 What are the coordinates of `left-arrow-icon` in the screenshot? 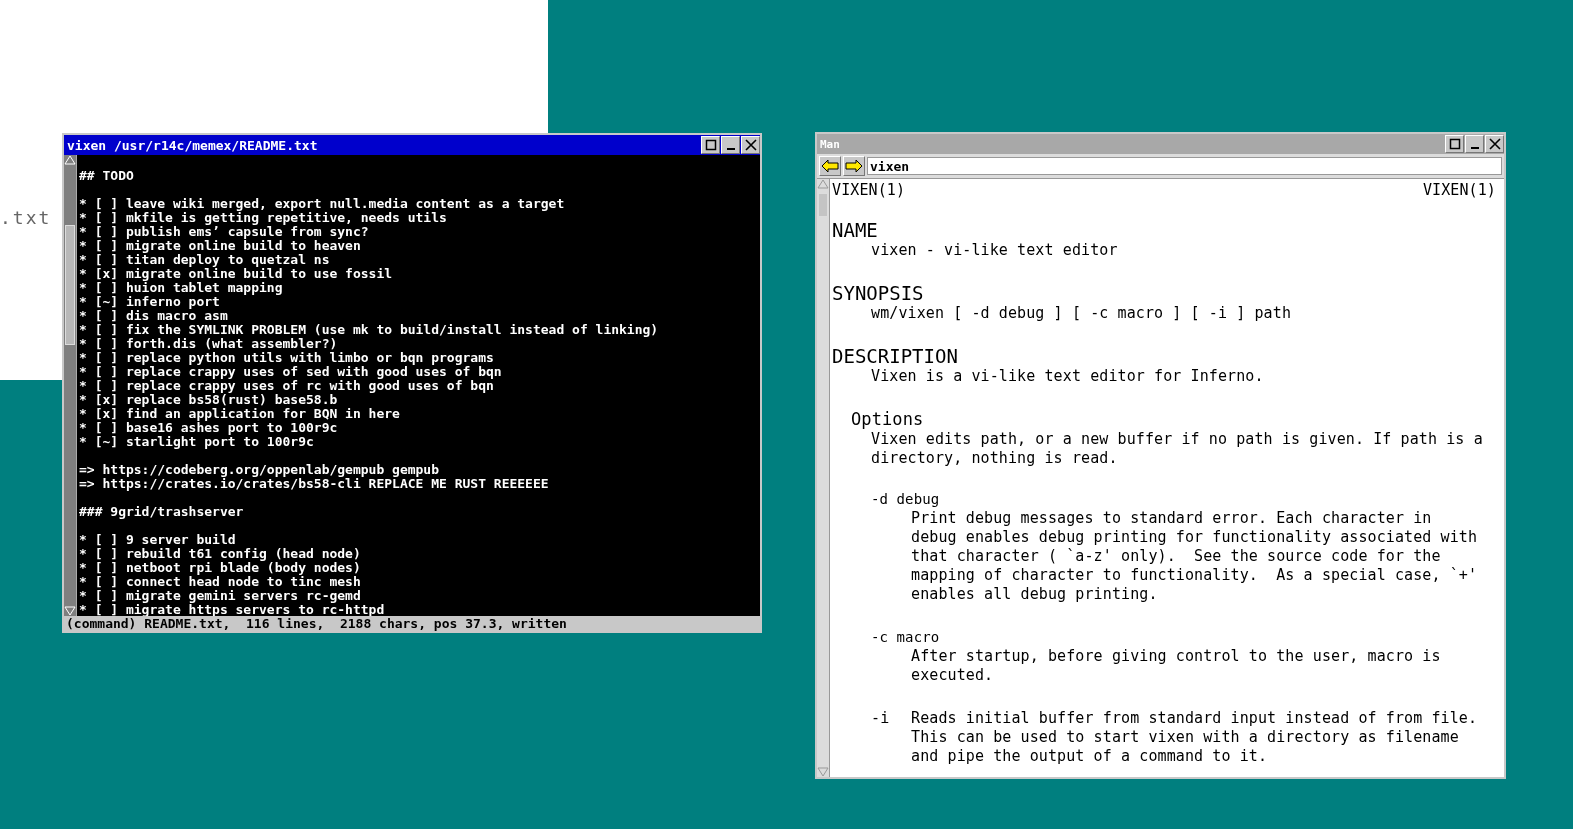 It's located at (830, 166).